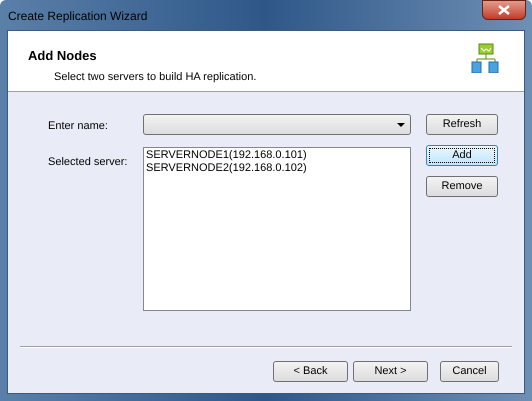 Image resolution: width=532 pixels, height=401 pixels. What do you see at coordinates (77, 16) in the screenshot?
I see `window-title: Create Replication Wizard` at bounding box center [77, 16].